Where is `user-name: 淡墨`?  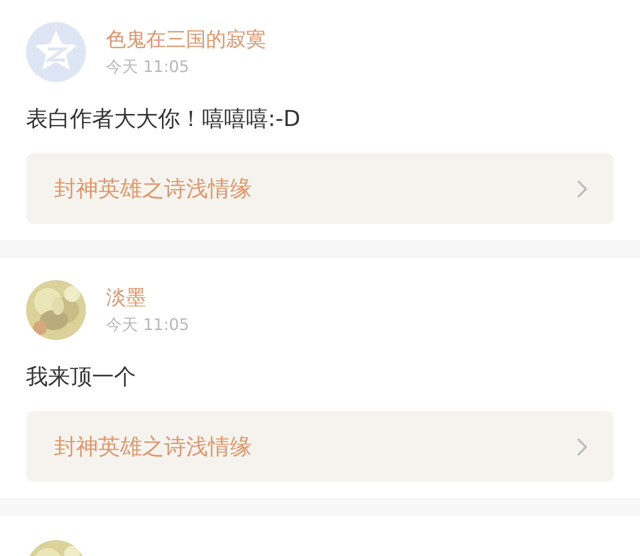 user-name: 淡墨 is located at coordinates (148, 297).